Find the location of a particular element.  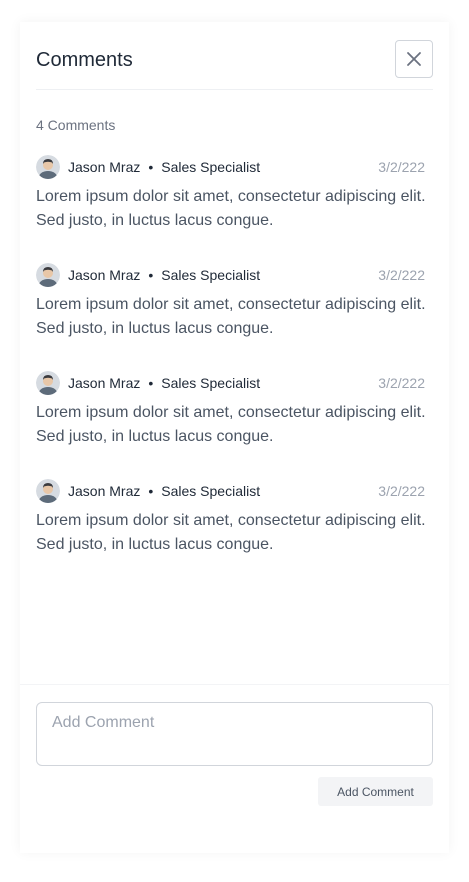

panel-title: Comments is located at coordinates (84, 60).